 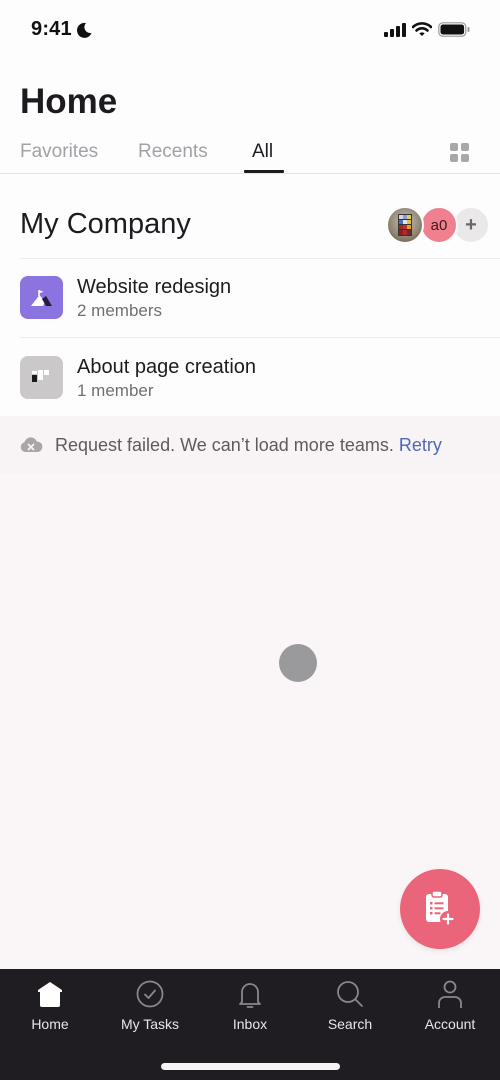 I want to click on team-list-item: About page creation 1 member, so click(x=250, y=378).